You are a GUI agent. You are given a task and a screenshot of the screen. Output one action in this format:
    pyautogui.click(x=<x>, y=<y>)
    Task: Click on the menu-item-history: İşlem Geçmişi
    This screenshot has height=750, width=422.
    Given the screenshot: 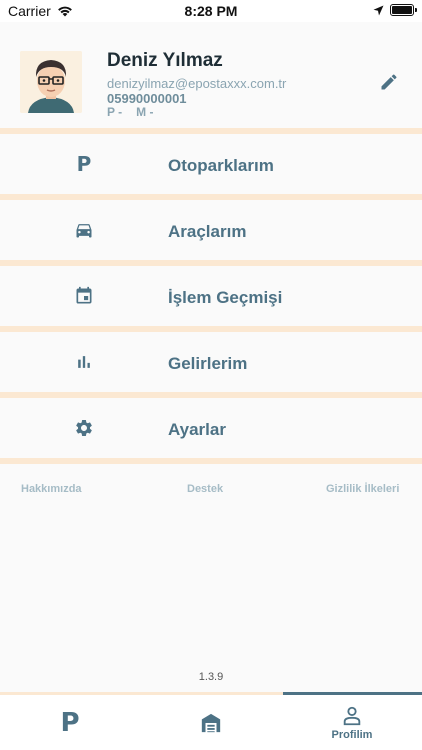 What is the action you would take?
    pyautogui.click(x=211, y=296)
    